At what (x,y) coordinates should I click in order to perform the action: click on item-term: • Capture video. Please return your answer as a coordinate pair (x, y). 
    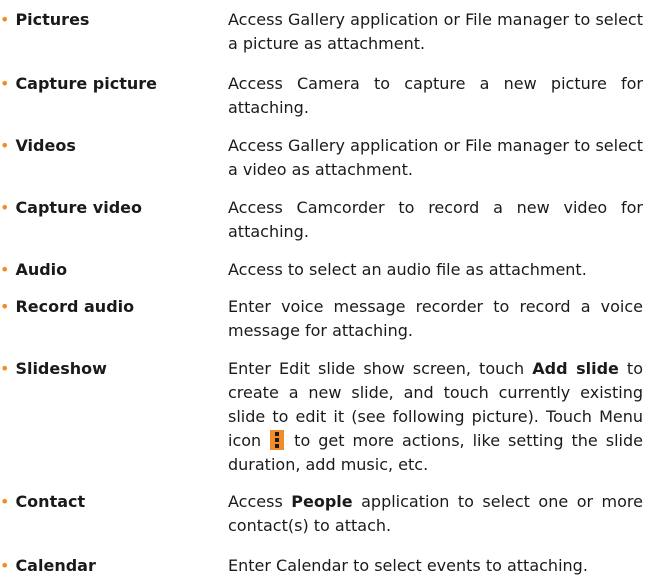
    Looking at the image, I should click on (71, 207).